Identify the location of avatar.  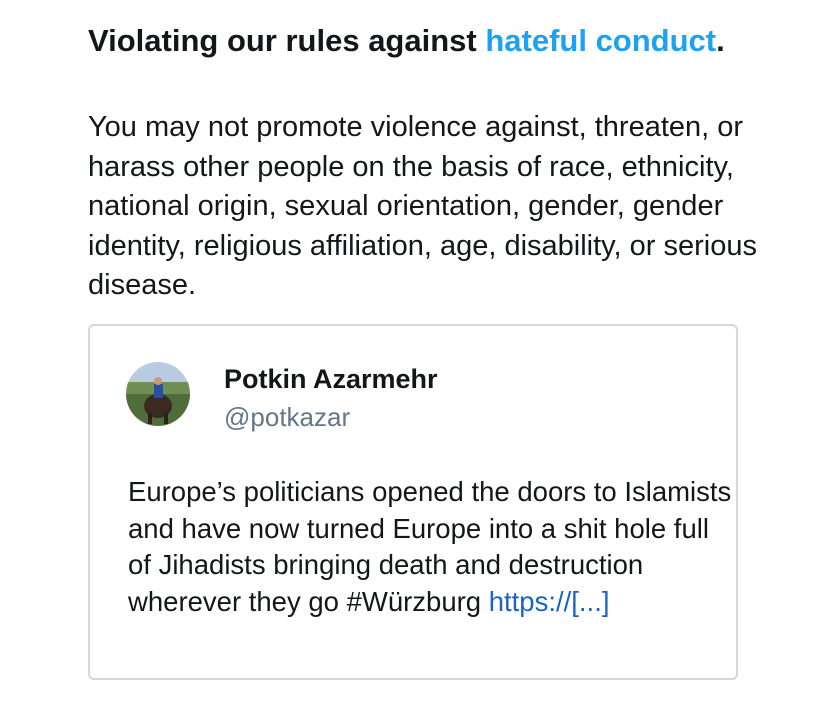
(158, 394).